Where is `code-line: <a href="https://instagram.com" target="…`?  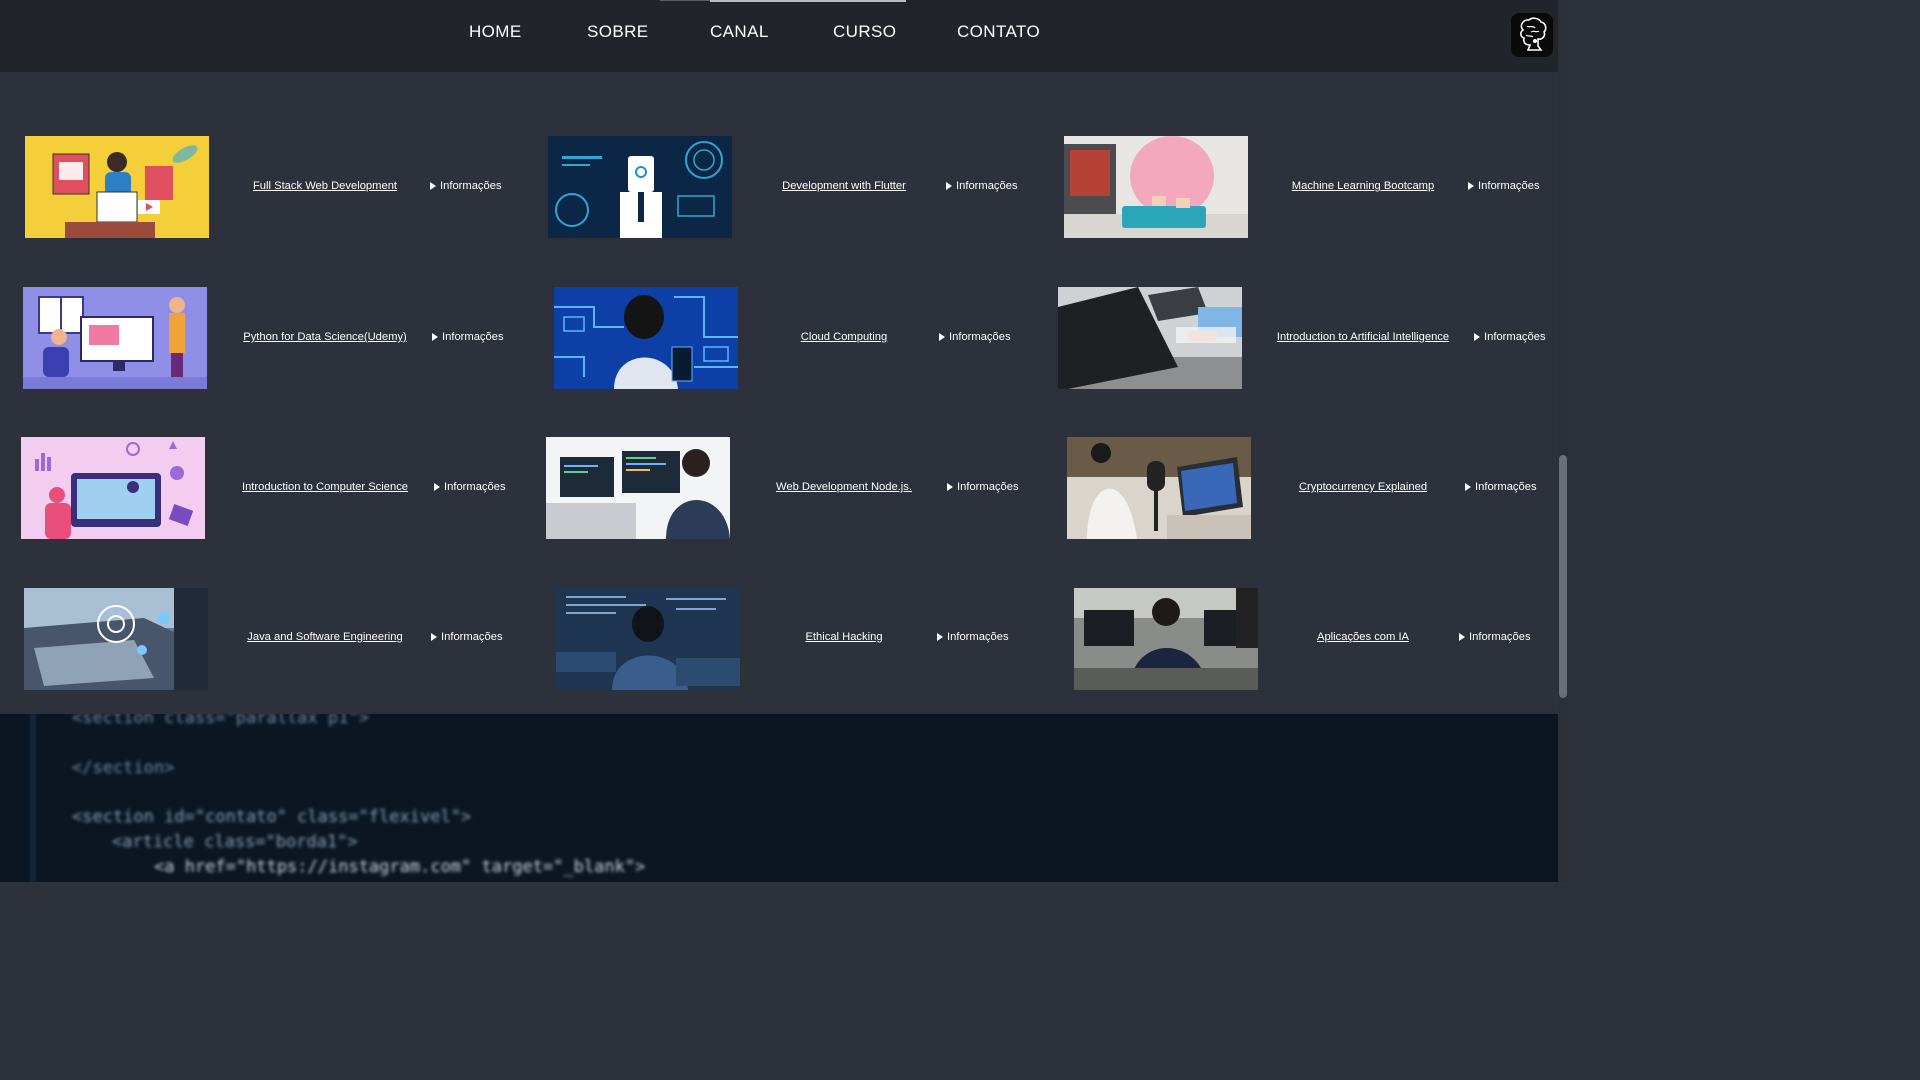
code-line: <a href="https://instagram.com" target="… is located at coordinates (400, 867).